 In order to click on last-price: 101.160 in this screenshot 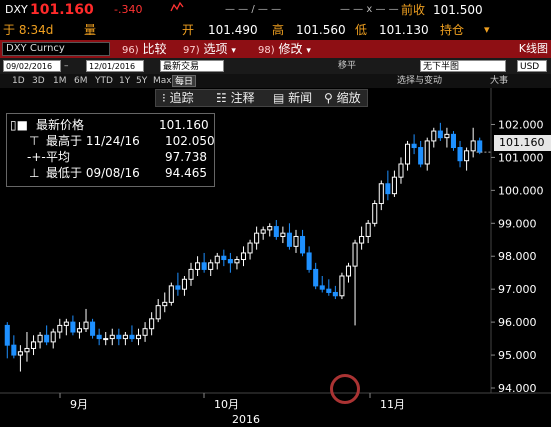, I will do `click(62, 10)`.